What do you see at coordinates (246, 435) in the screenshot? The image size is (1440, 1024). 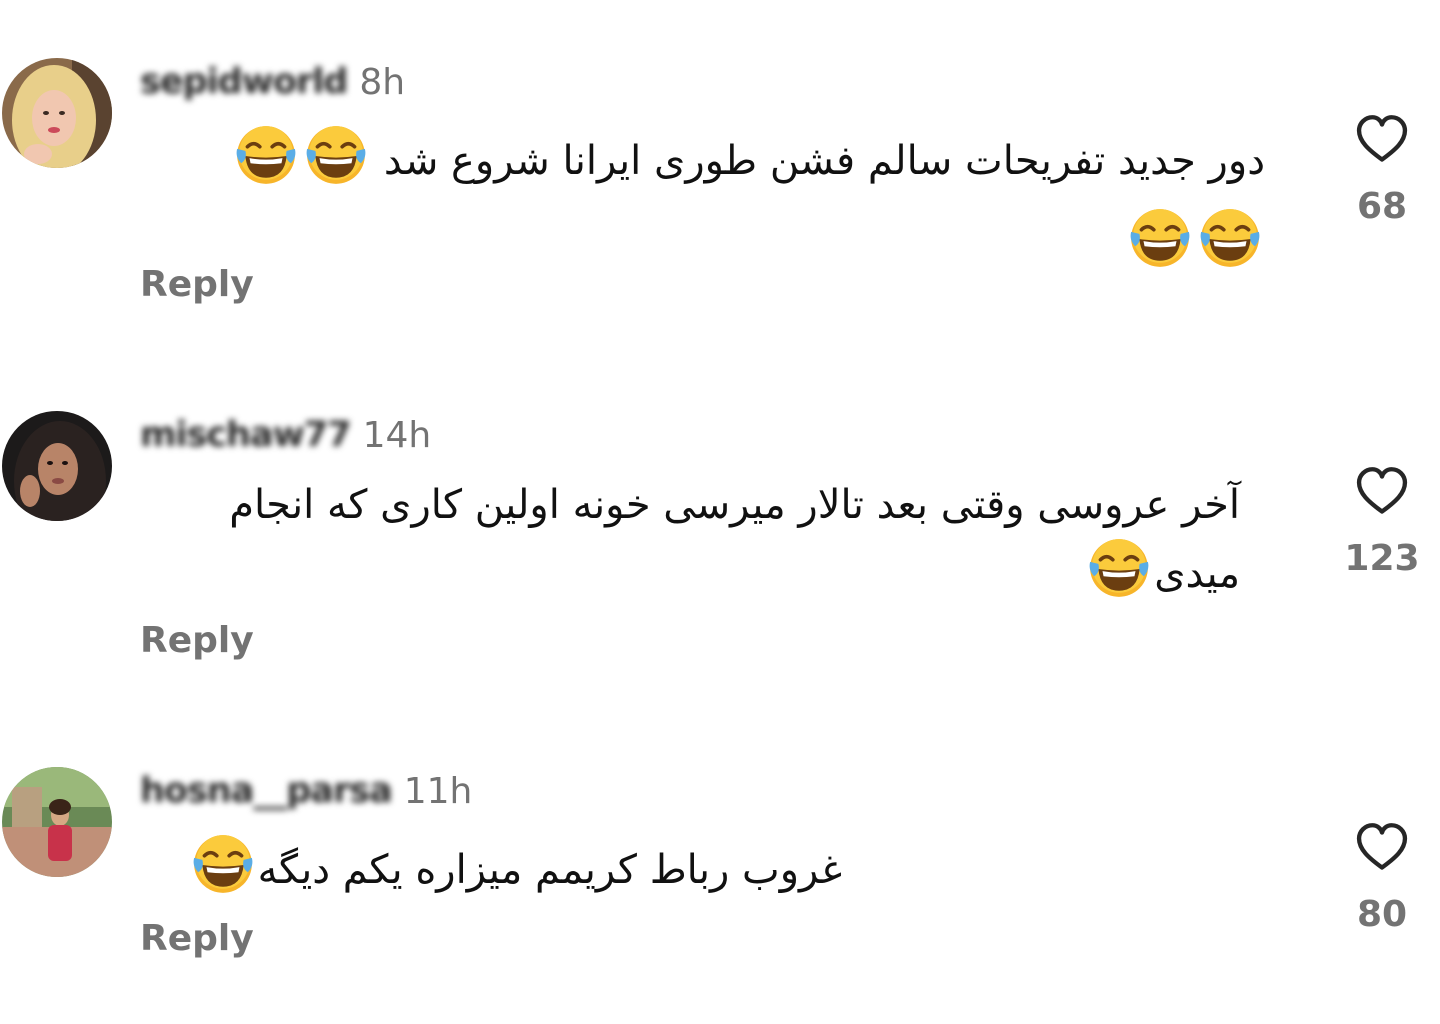 I see `username: mischaw77` at bounding box center [246, 435].